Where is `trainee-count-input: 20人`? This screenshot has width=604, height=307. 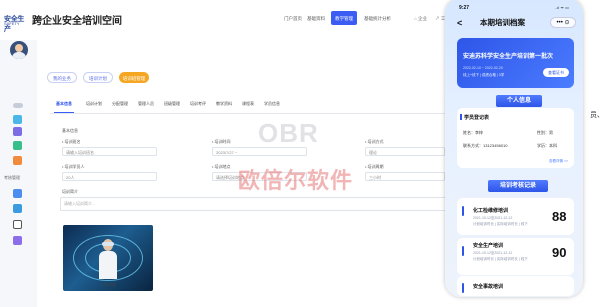 trainee-count-input: 20人 is located at coordinates (109, 176).